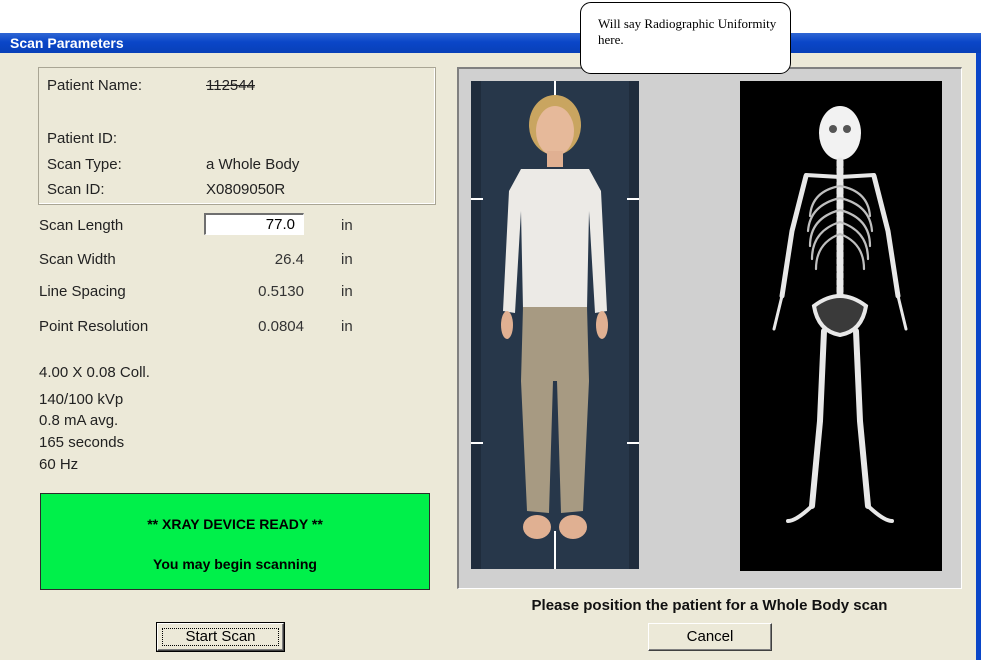 The height and width of the screenshot is (660, 981). Describe the element at coordinates (289, 259) in the screenshot. I see `scan-width-value: 26.4` at that location.